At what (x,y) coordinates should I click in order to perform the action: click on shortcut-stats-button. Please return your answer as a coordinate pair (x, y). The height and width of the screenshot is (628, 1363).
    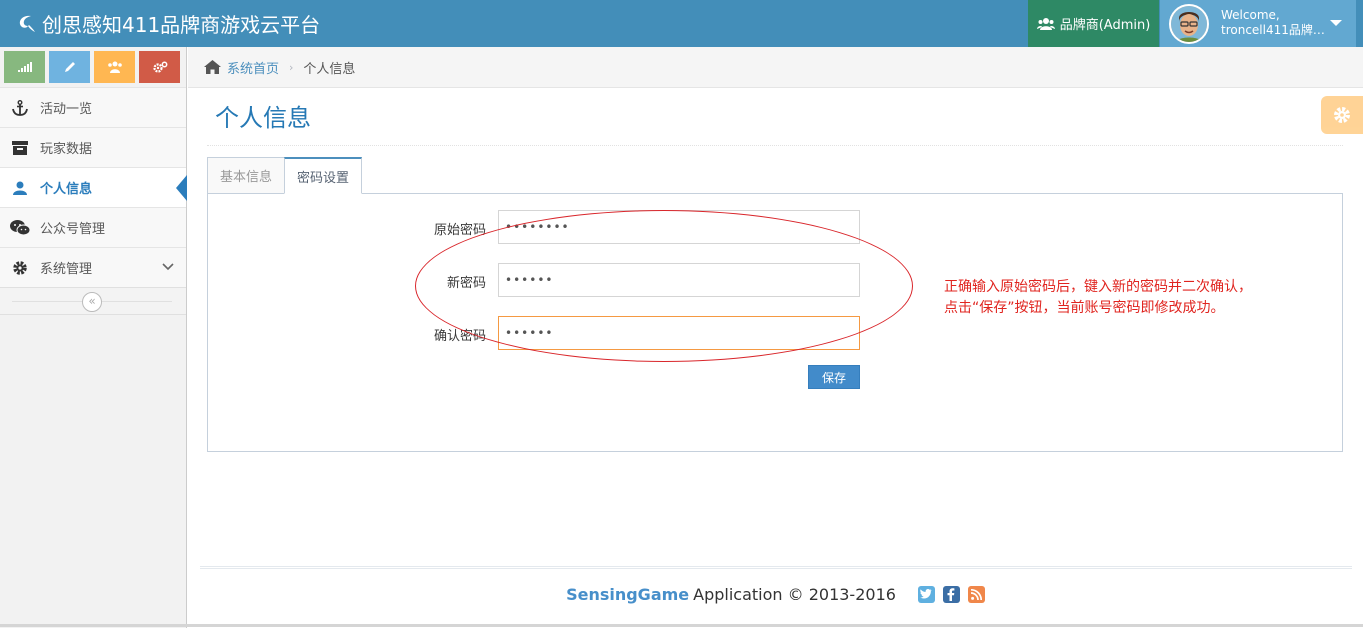
    Looking at the image, I should click on (24, 67).